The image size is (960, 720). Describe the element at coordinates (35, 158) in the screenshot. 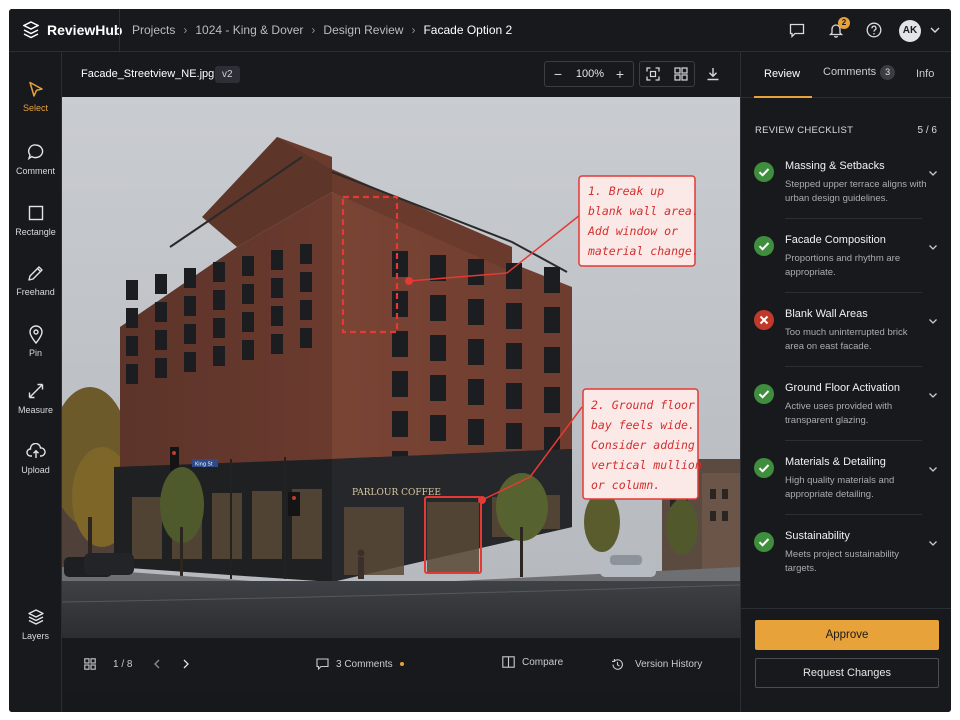

I see `tool-comment: Comment` at that location.